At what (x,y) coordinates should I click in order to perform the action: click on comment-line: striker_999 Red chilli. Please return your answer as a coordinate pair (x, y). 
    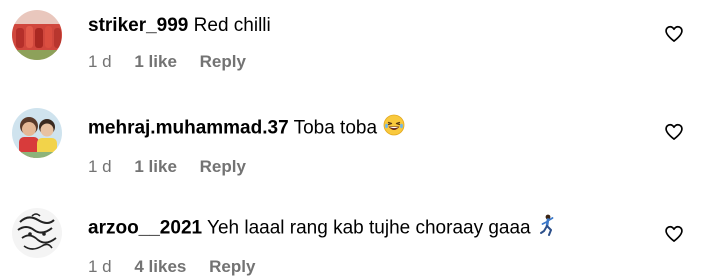
    Looking at the image, I should click on (365, 26).